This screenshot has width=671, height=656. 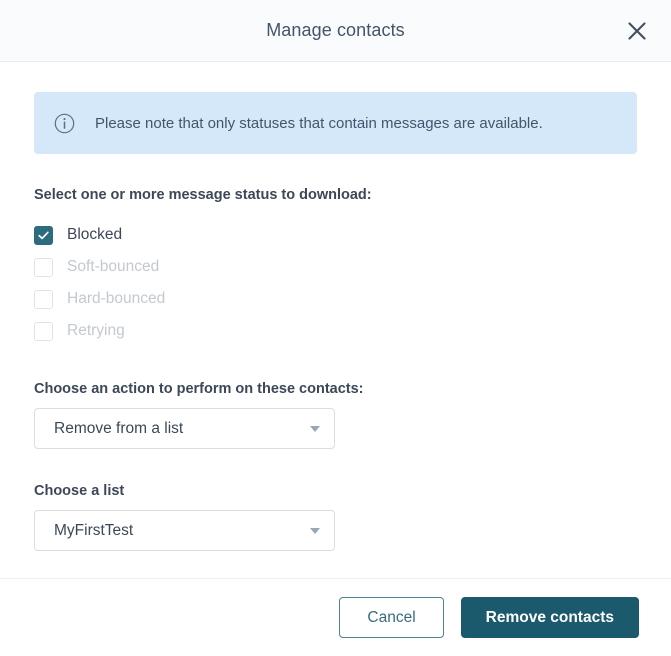 I want to click on dialog-header: Manage contacts, so click(x=335, y=31).